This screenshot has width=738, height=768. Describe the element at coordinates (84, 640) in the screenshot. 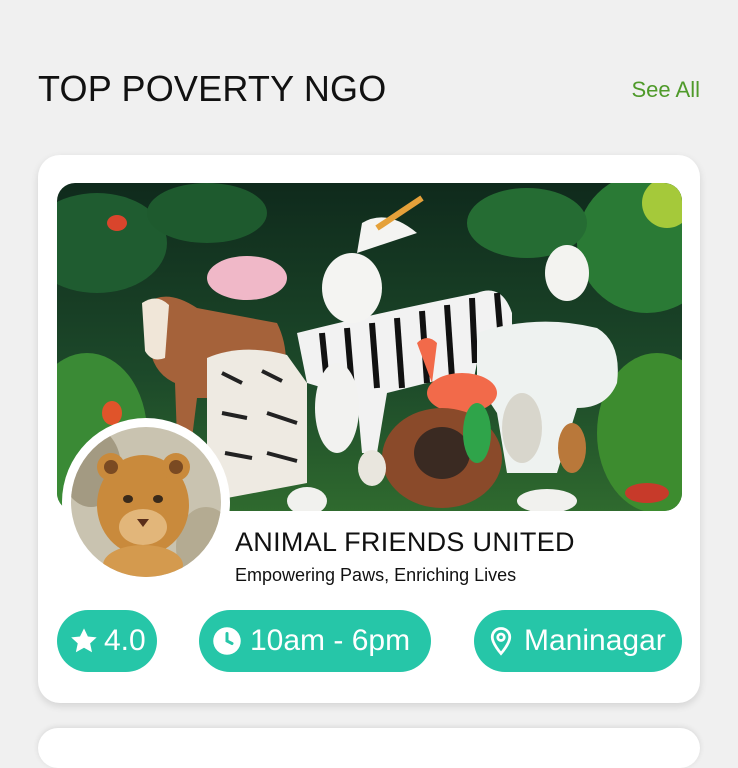

I see `star-icon` at that location.